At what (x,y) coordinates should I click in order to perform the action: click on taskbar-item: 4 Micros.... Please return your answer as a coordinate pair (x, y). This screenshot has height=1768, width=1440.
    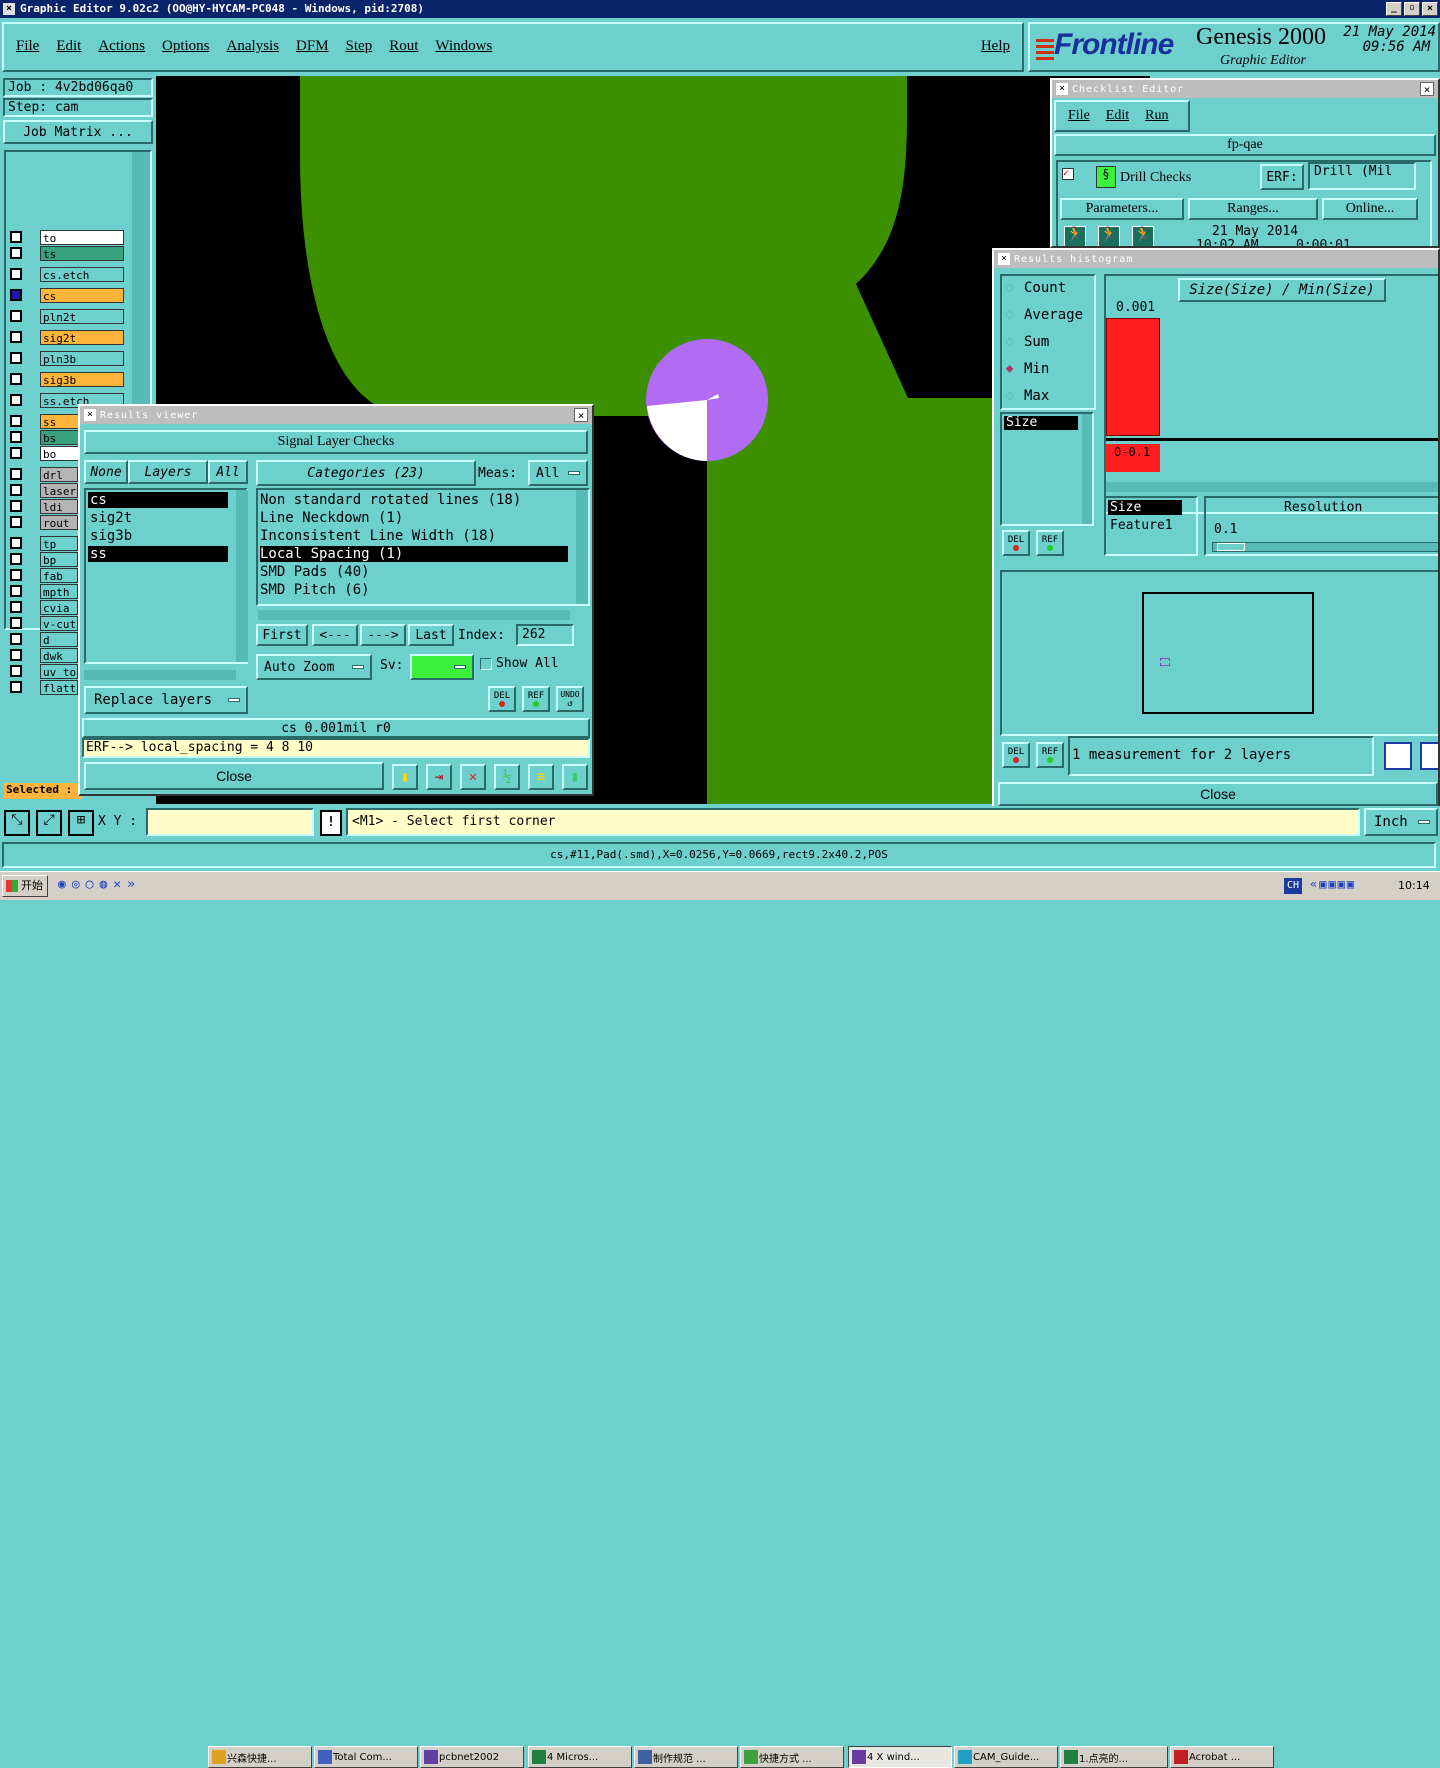
    Looking at the image, I should click on (580, 1757).